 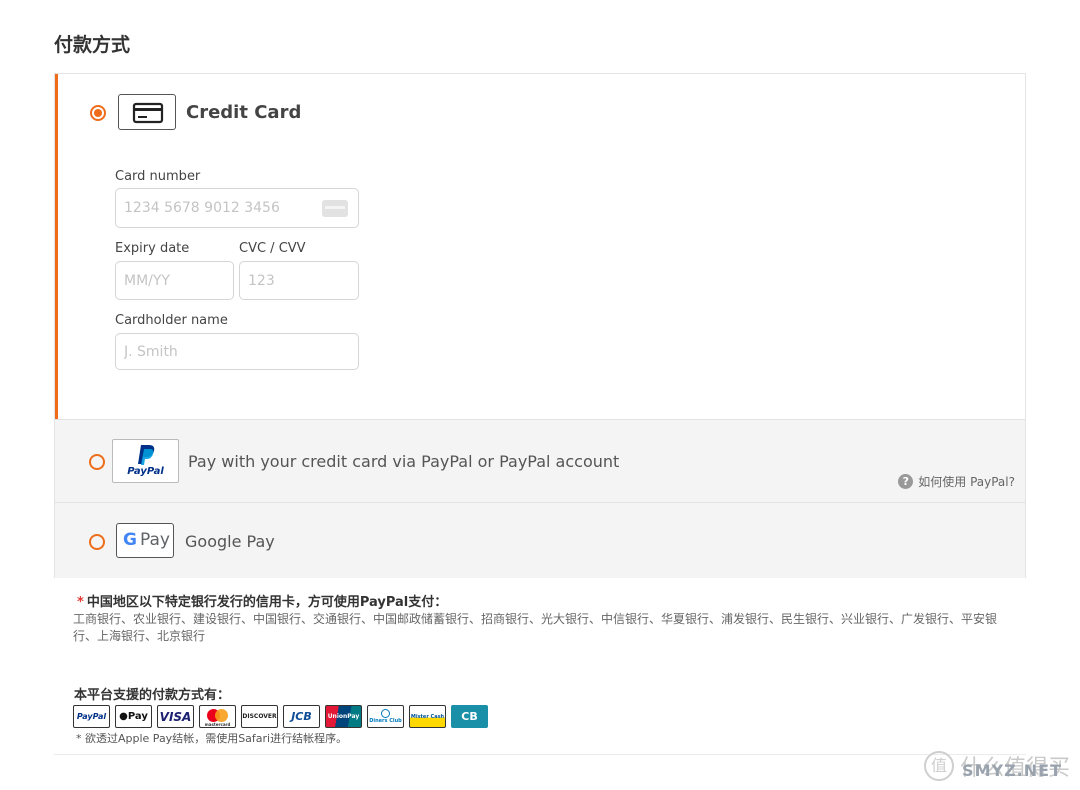 I want to click on cvc-label: CVC / CVV, so click(x=272, y=248).